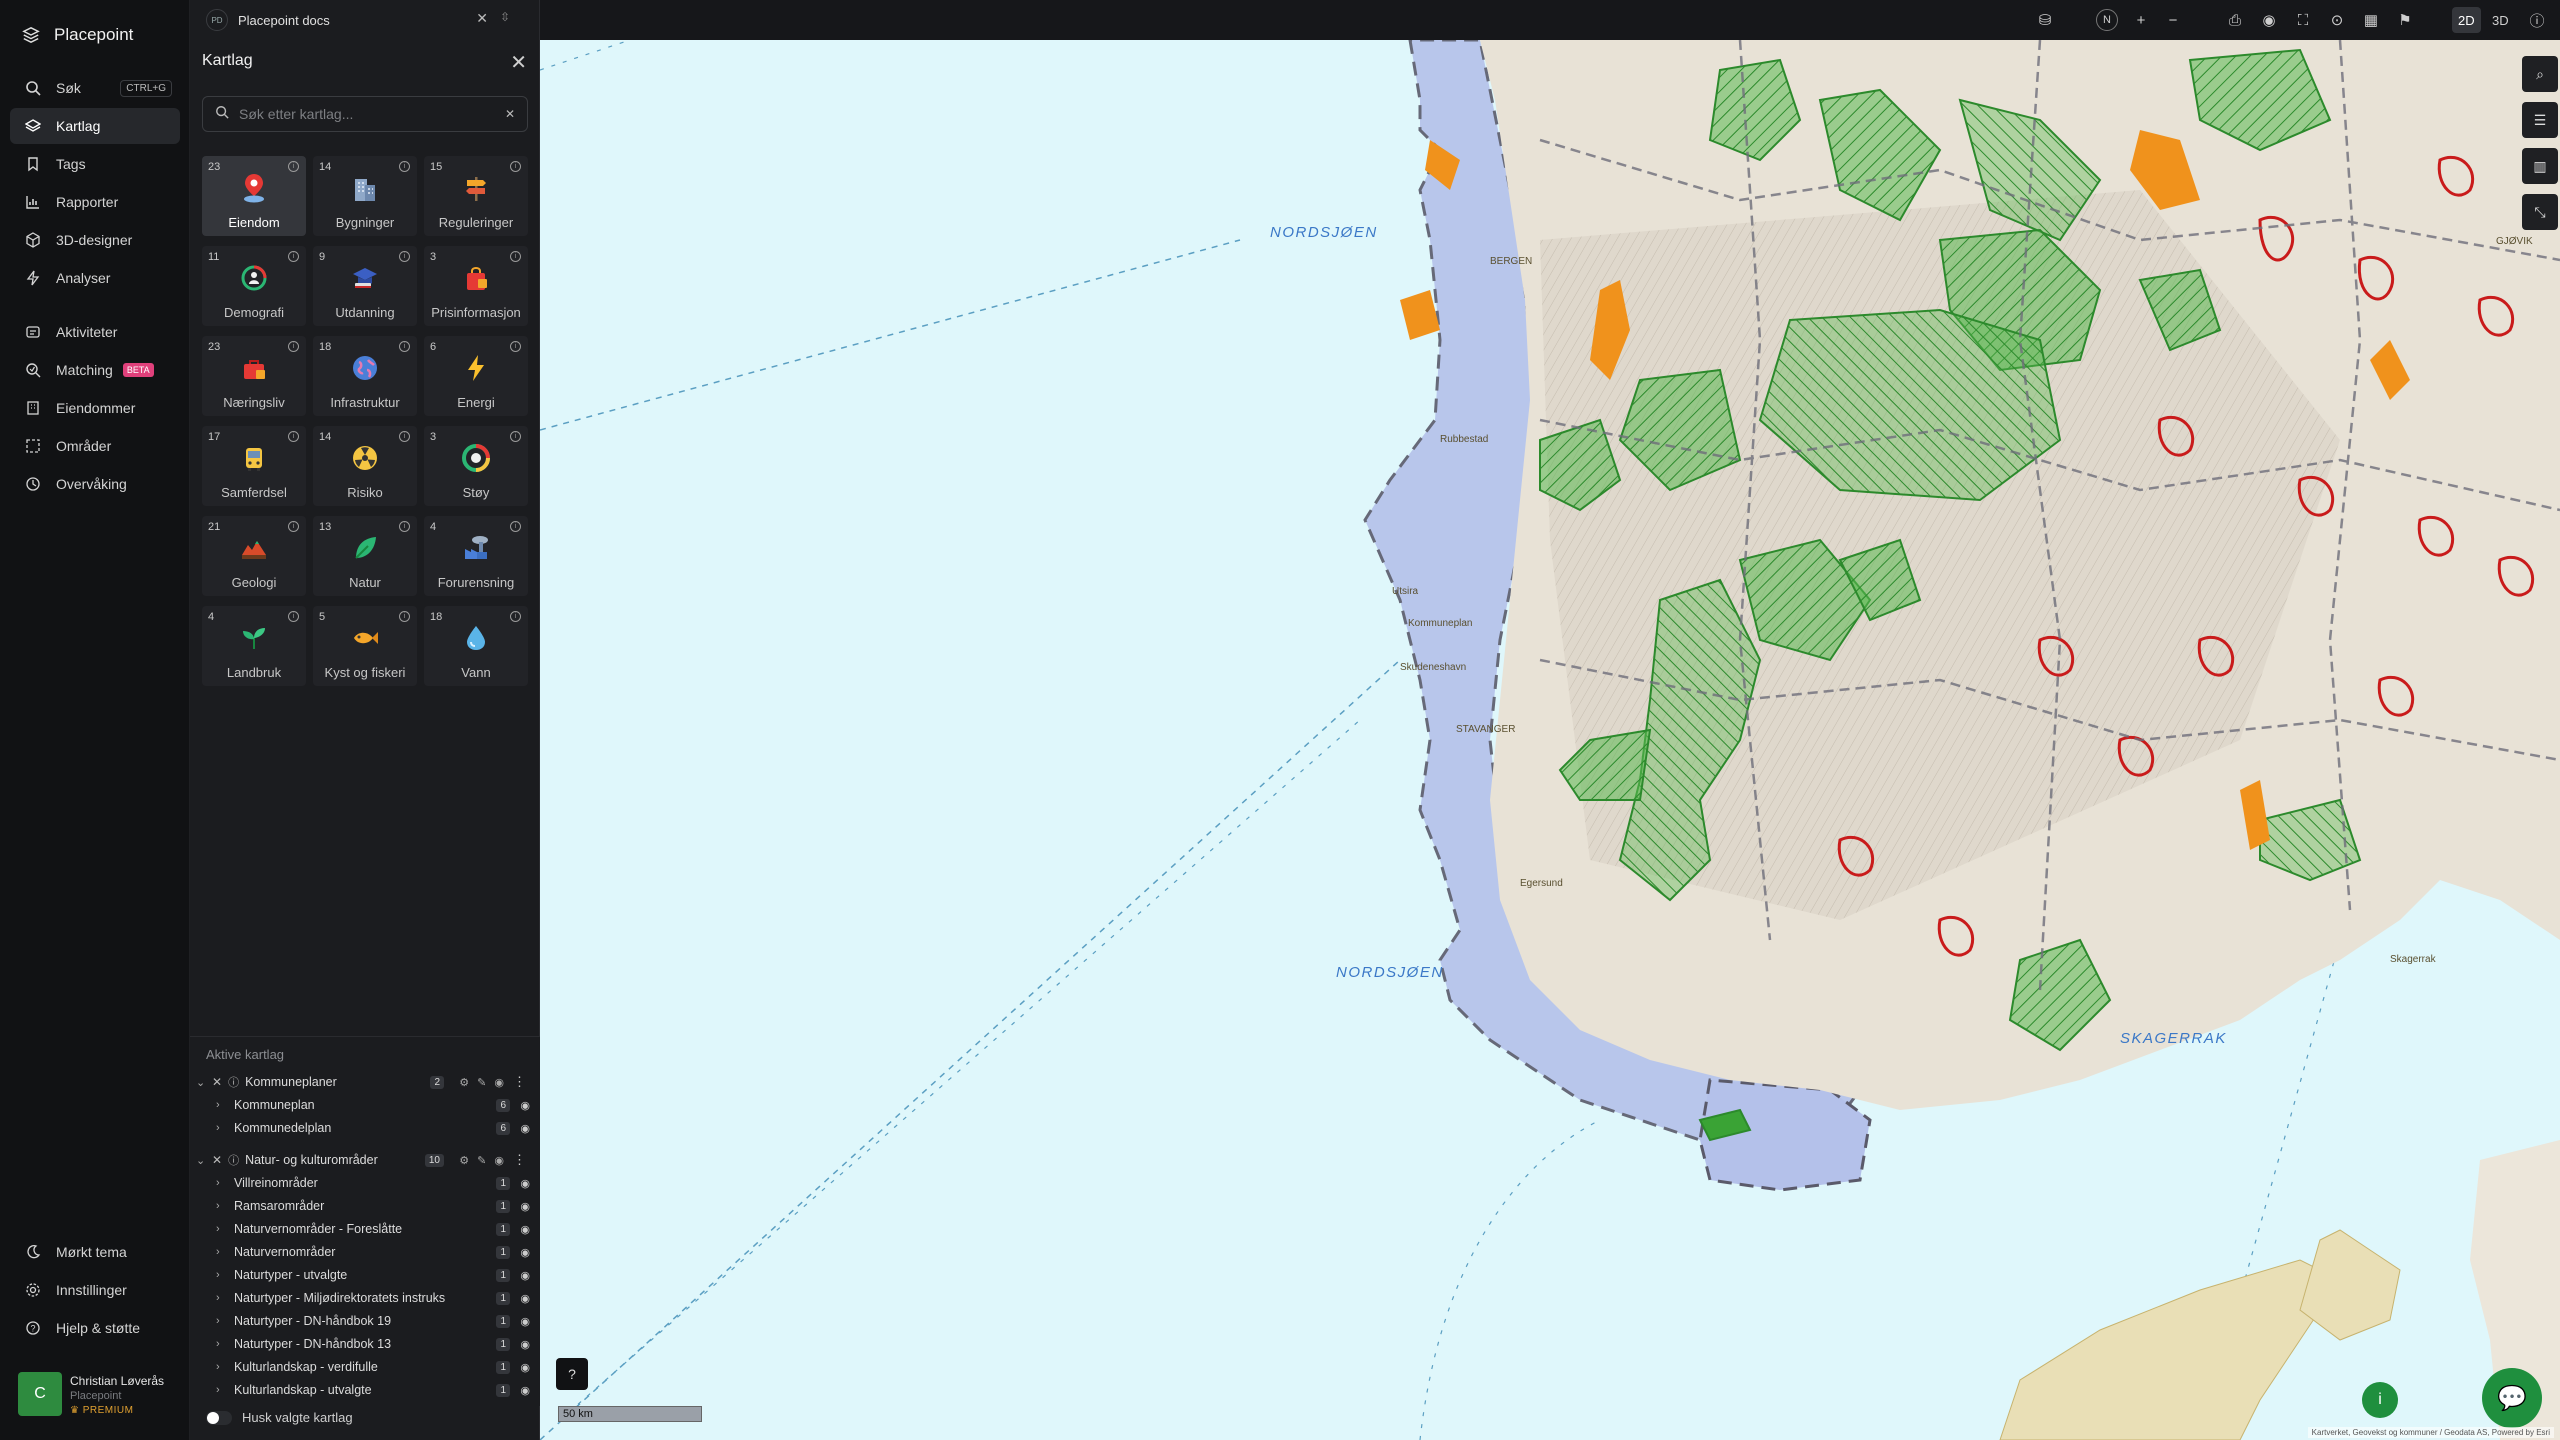 This screenshot has height=1440, width=2560. What do you see at coordinates (2107, 20) in the screenshot?
I see `compass-button: N` at bounding box center [2107, 20].